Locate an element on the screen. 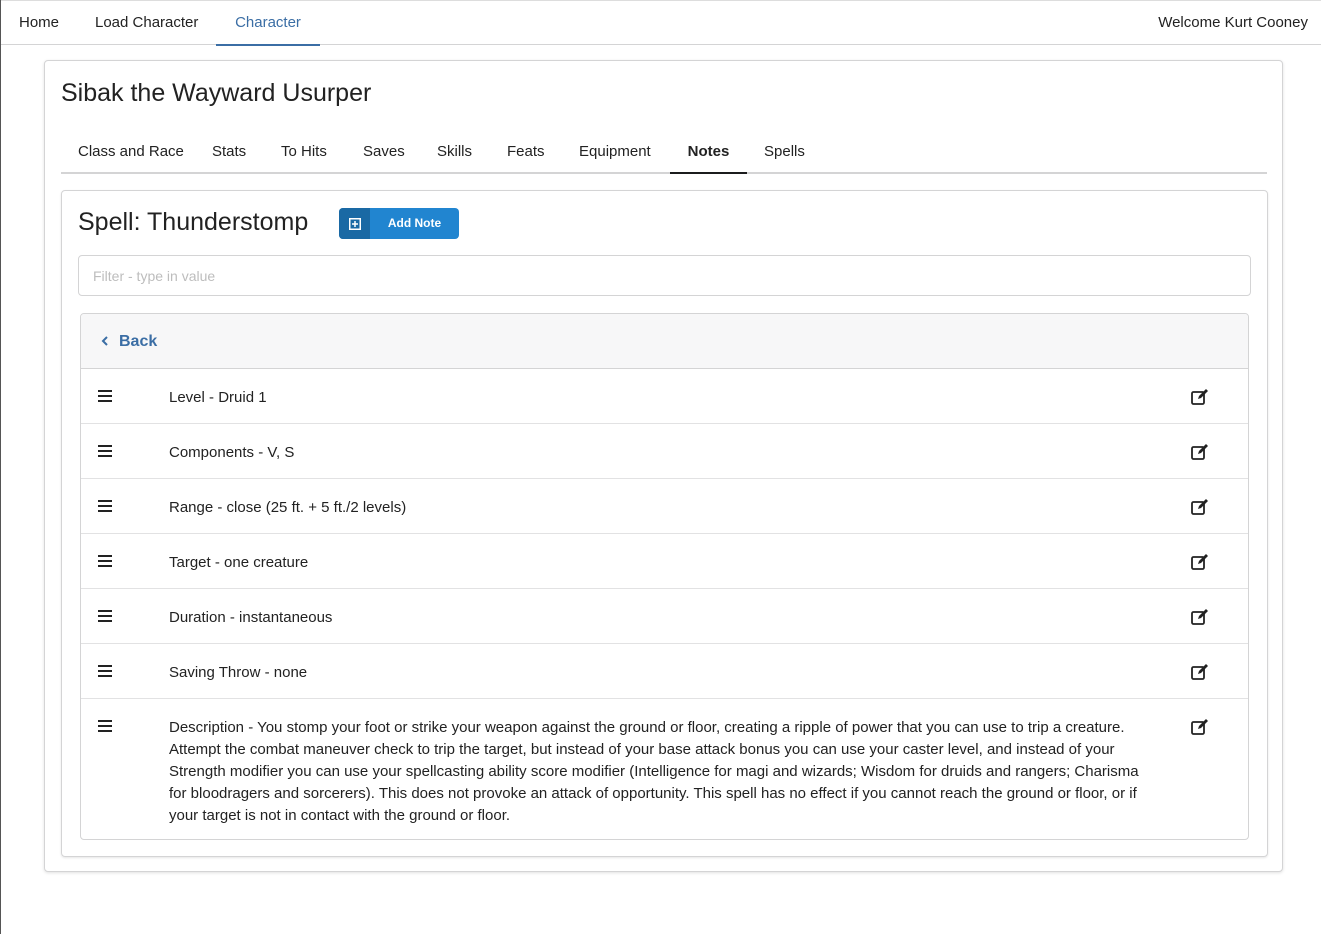 The height and width of the screenshot is (934, 1321). back-button: Back is located at coordinates (129, 341).